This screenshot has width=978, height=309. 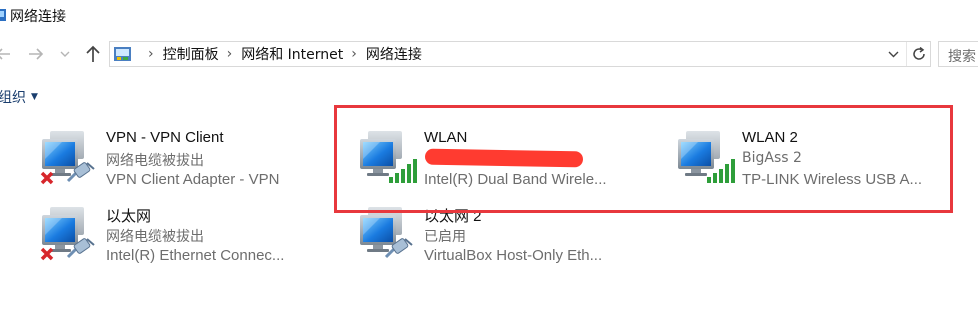 I want to click on search-input: 搜索, so click(x=958, y=54).